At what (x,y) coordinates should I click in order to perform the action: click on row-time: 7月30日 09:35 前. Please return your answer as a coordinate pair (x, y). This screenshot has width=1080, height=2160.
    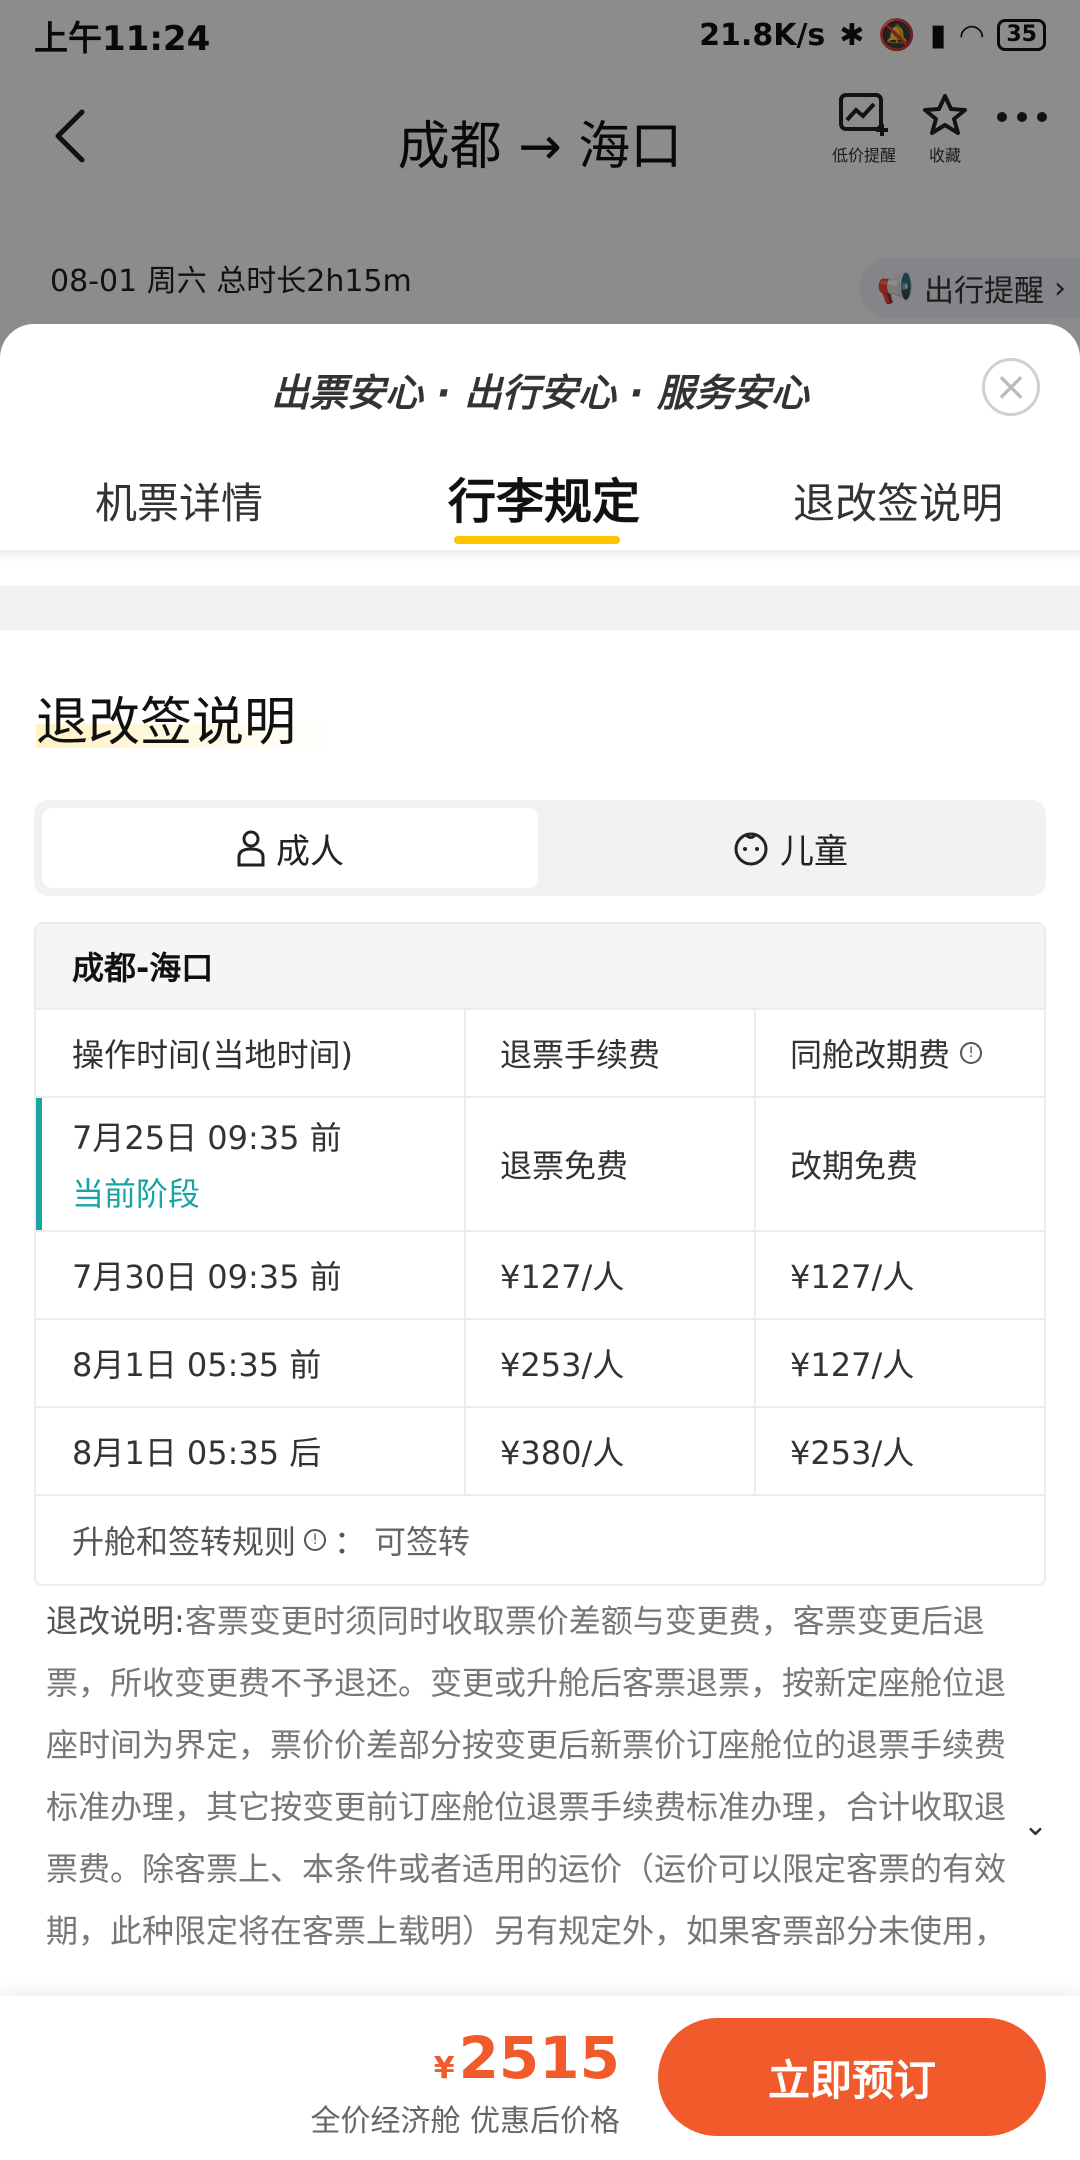
    Looking at the image, I should click on (251, 1275).